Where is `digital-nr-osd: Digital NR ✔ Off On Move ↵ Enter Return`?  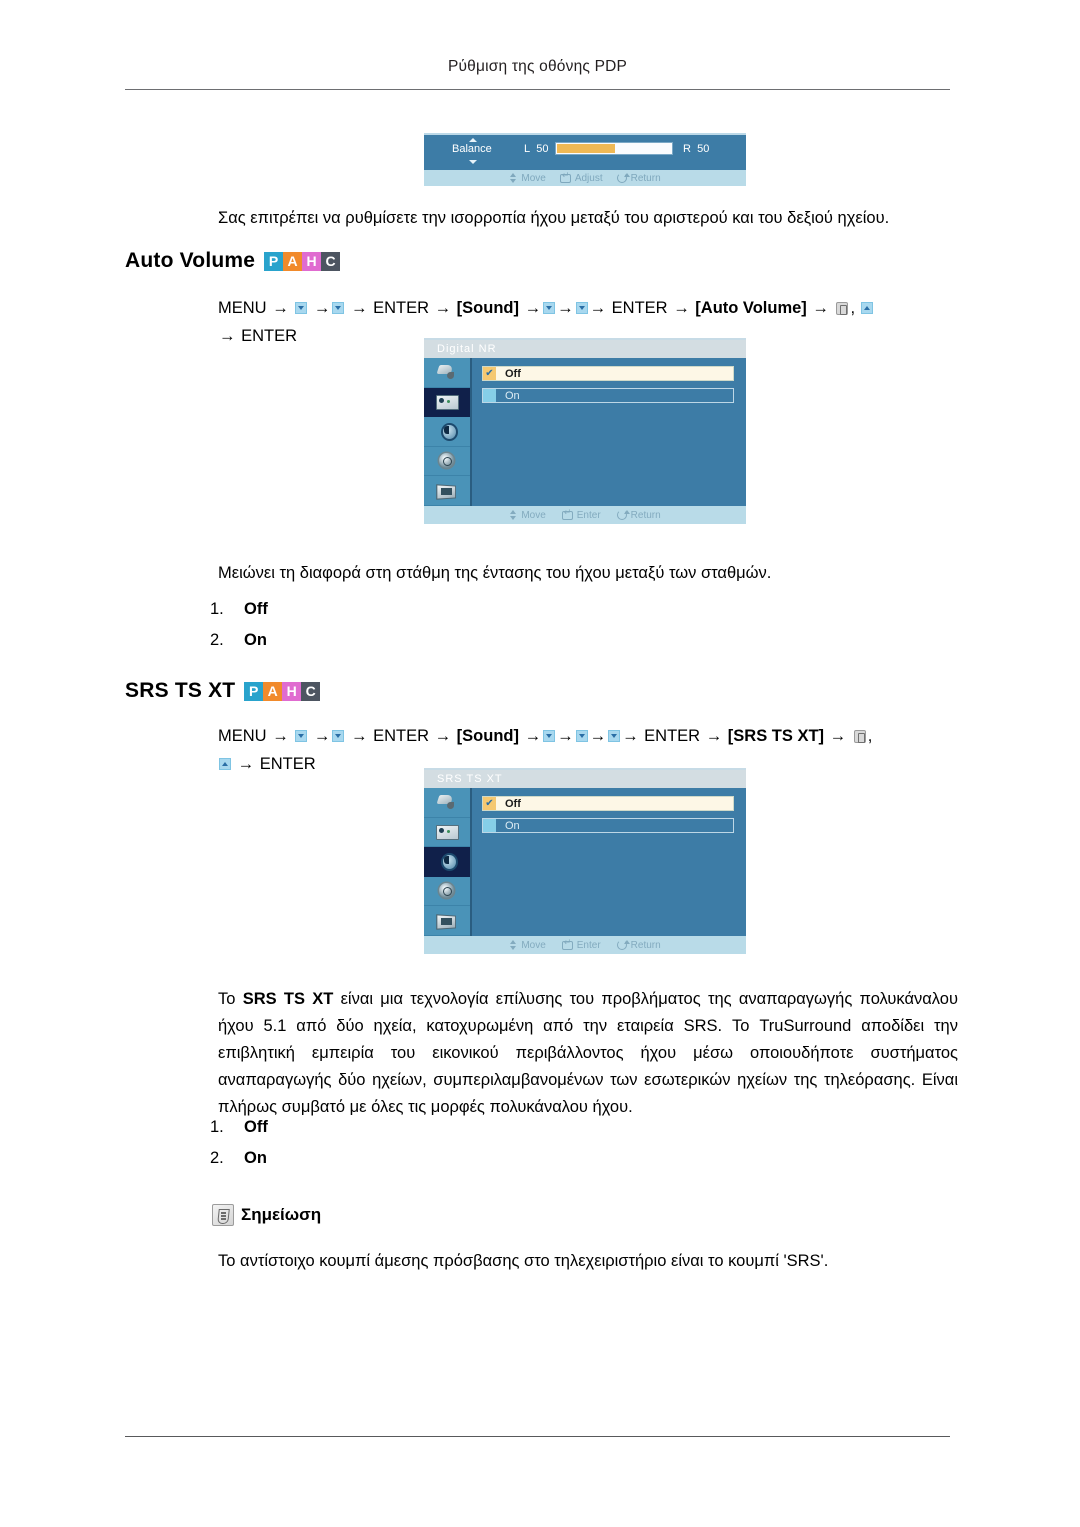 digital-nr-osd: Digital NR ✔ Off On Move ↵ Enter Return is located at coordinates (585, 431).